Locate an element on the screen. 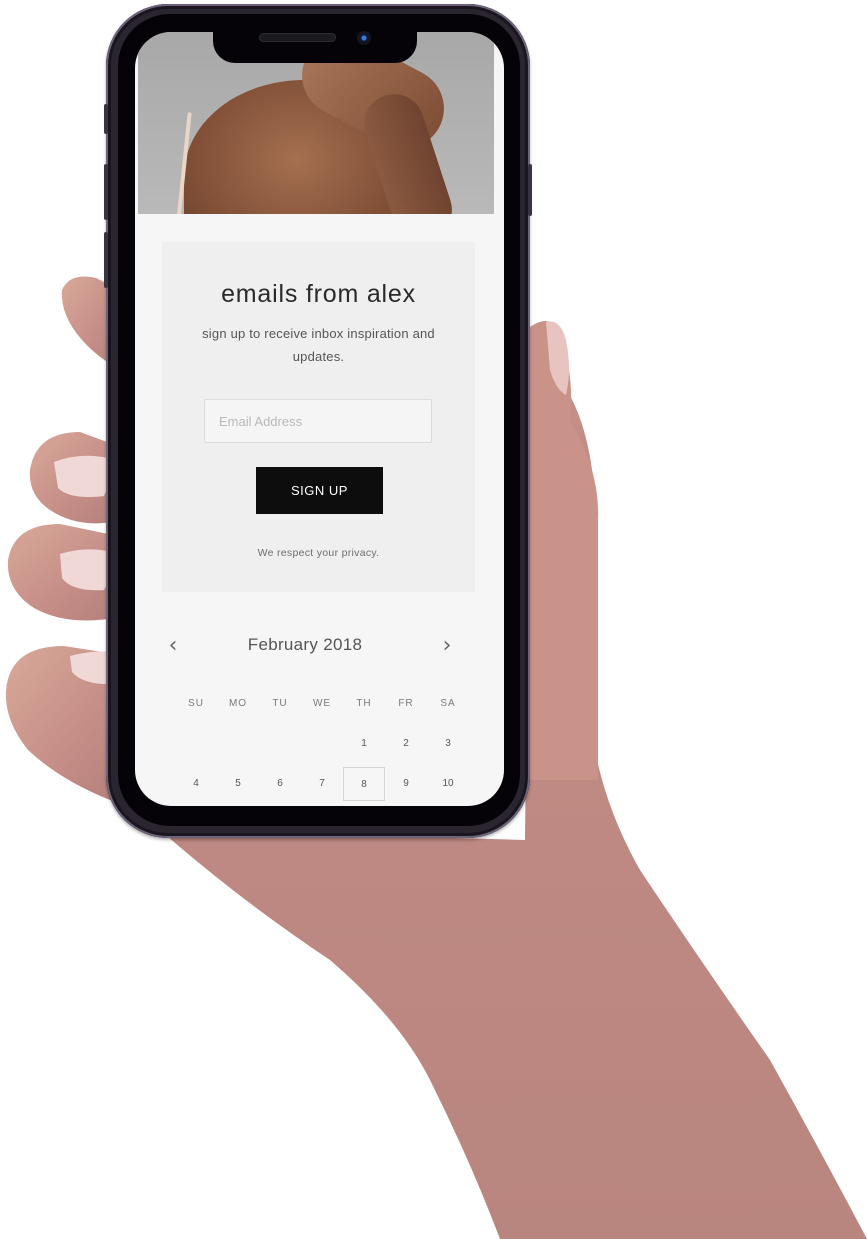  weekday-label: SA is located at coordinates (448, 703).